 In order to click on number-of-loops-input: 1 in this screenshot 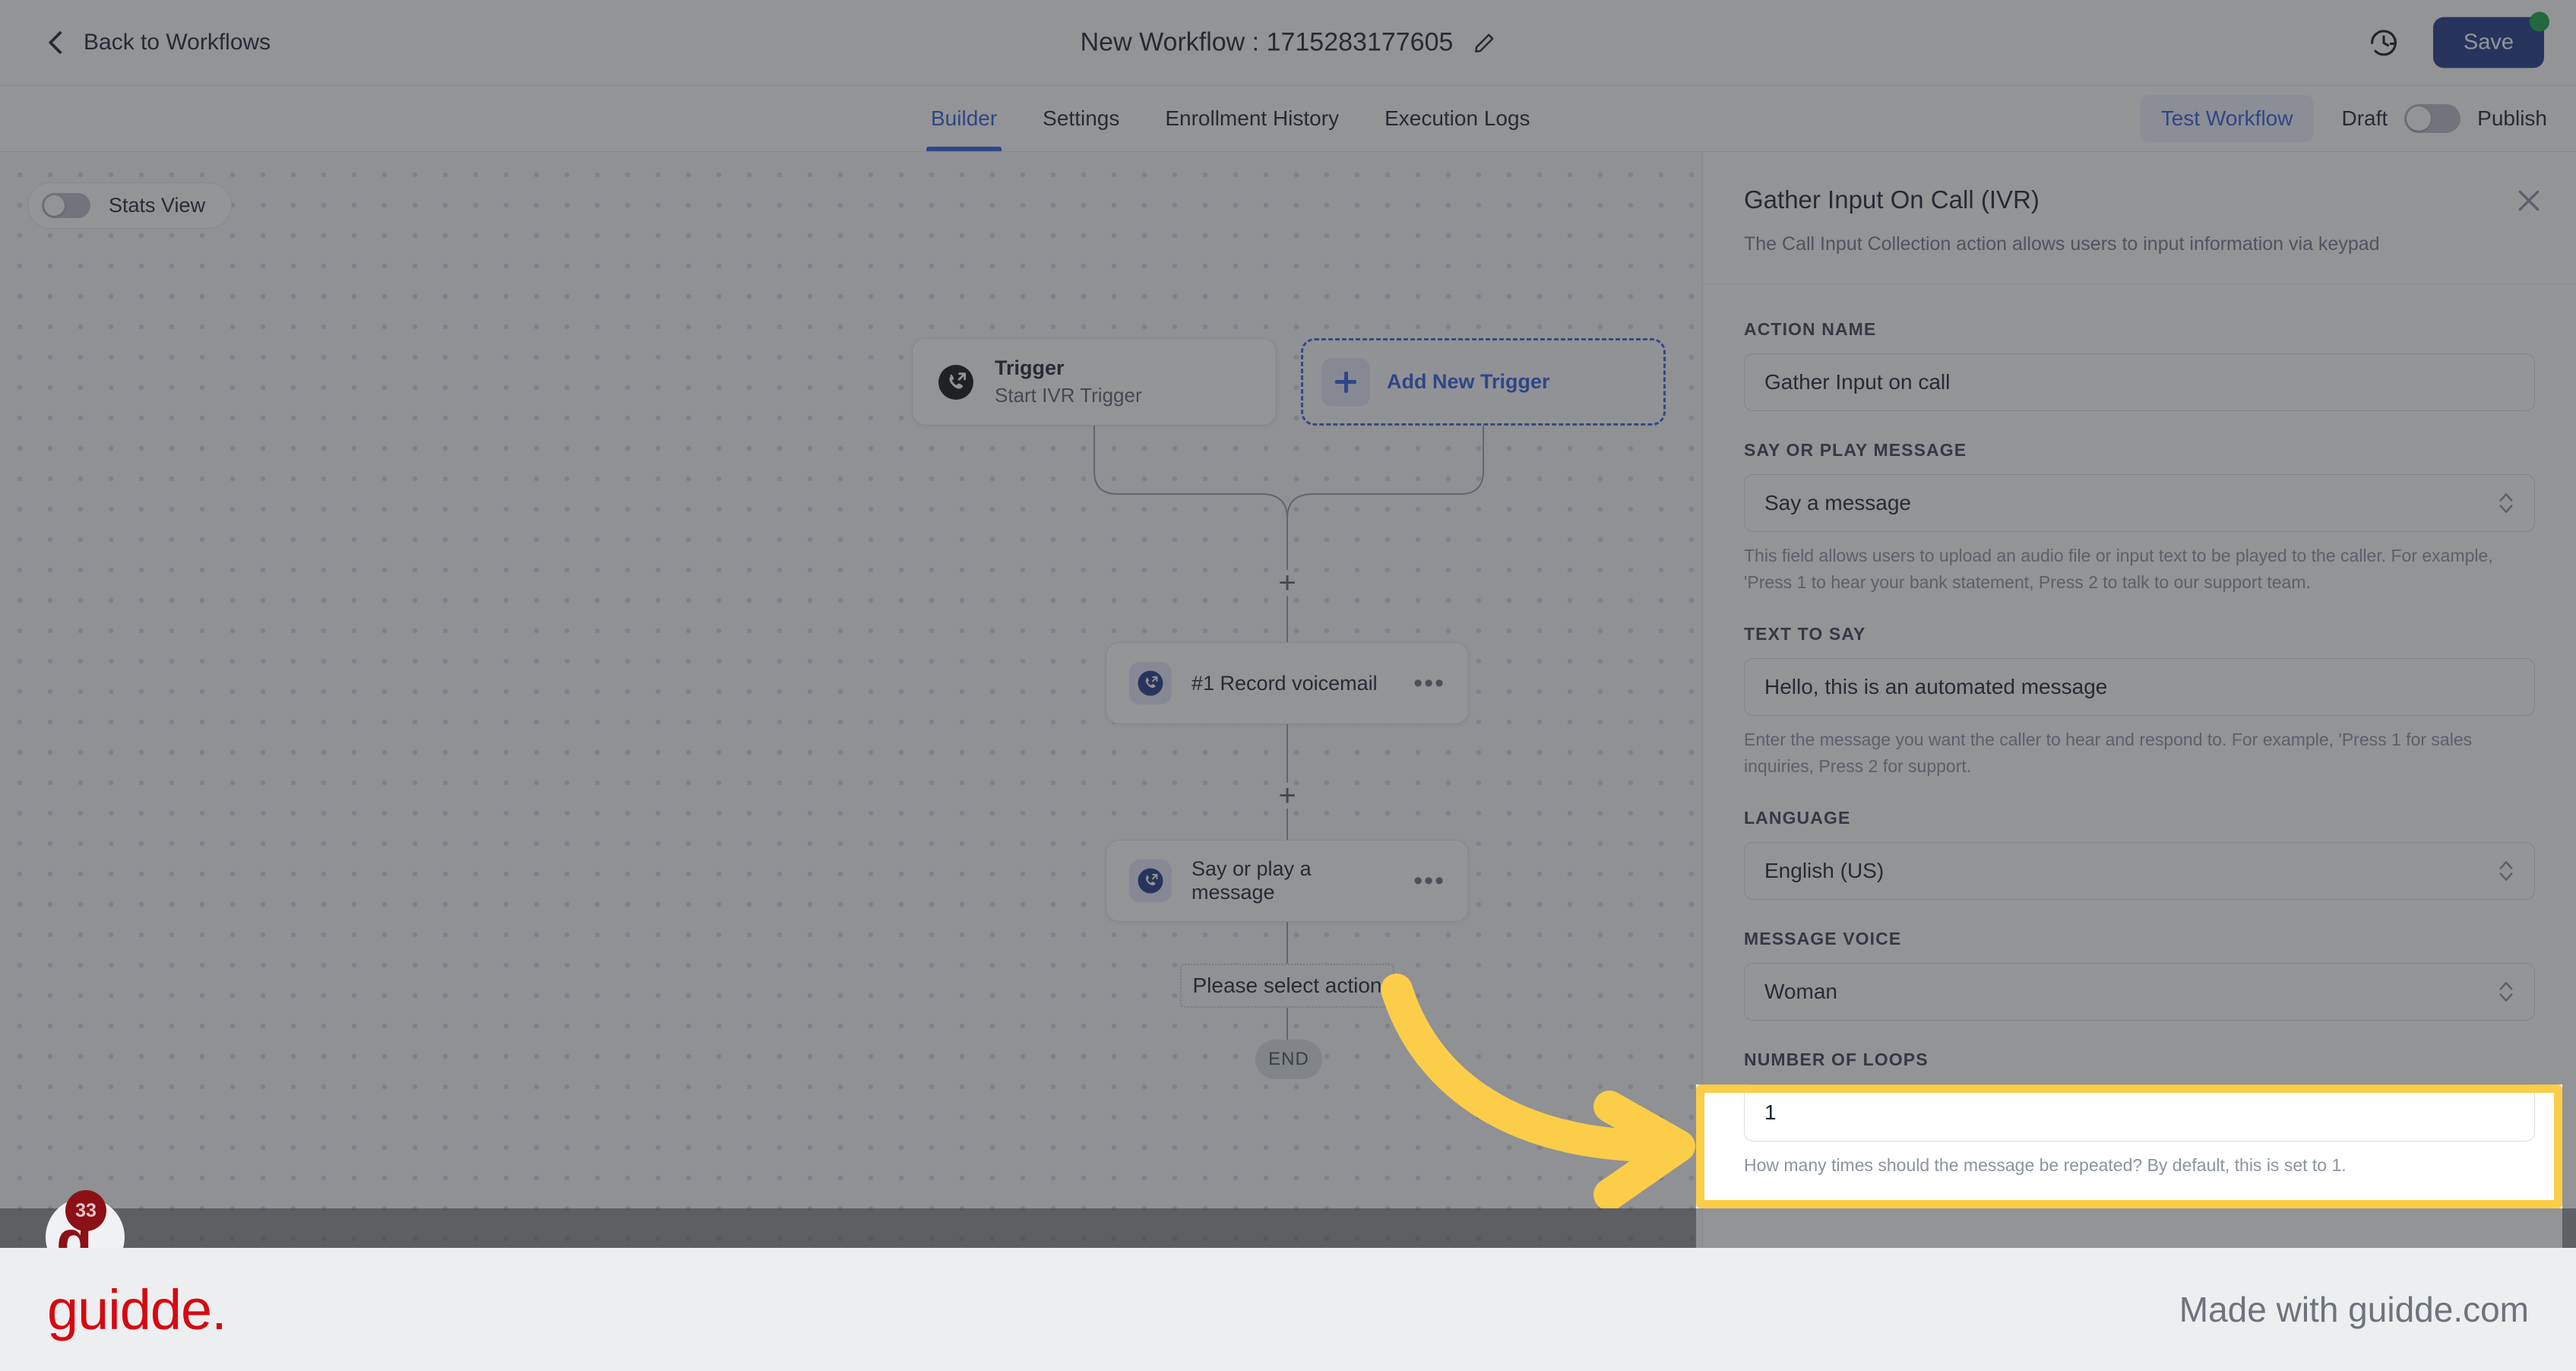, I will do `click(2139, 1112)`.